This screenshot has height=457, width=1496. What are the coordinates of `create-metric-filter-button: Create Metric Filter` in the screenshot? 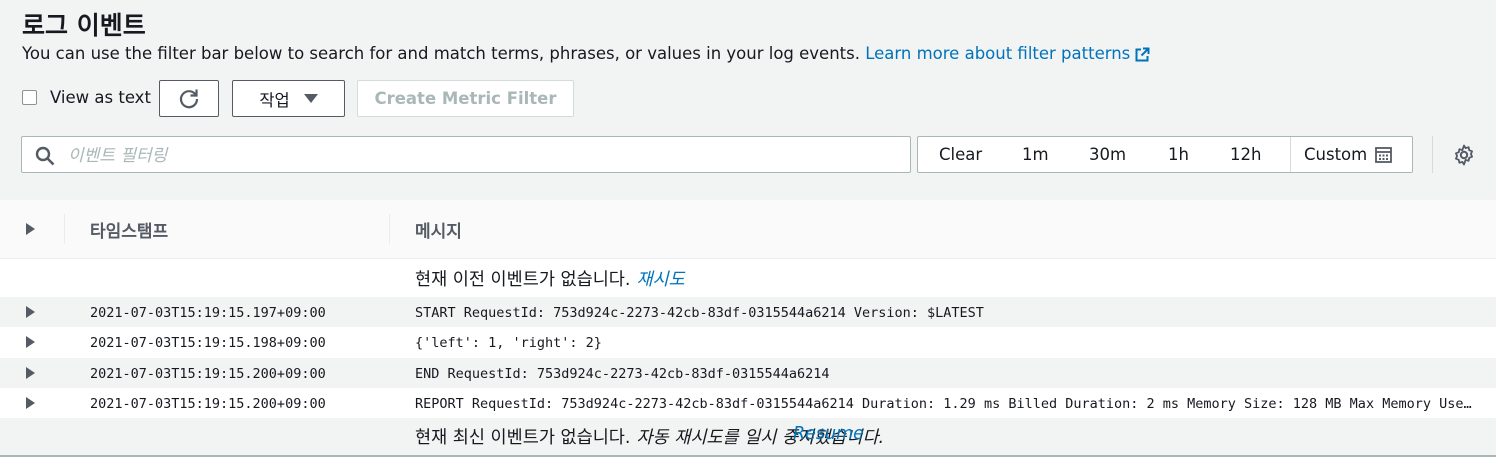 It's located at (465, 98).